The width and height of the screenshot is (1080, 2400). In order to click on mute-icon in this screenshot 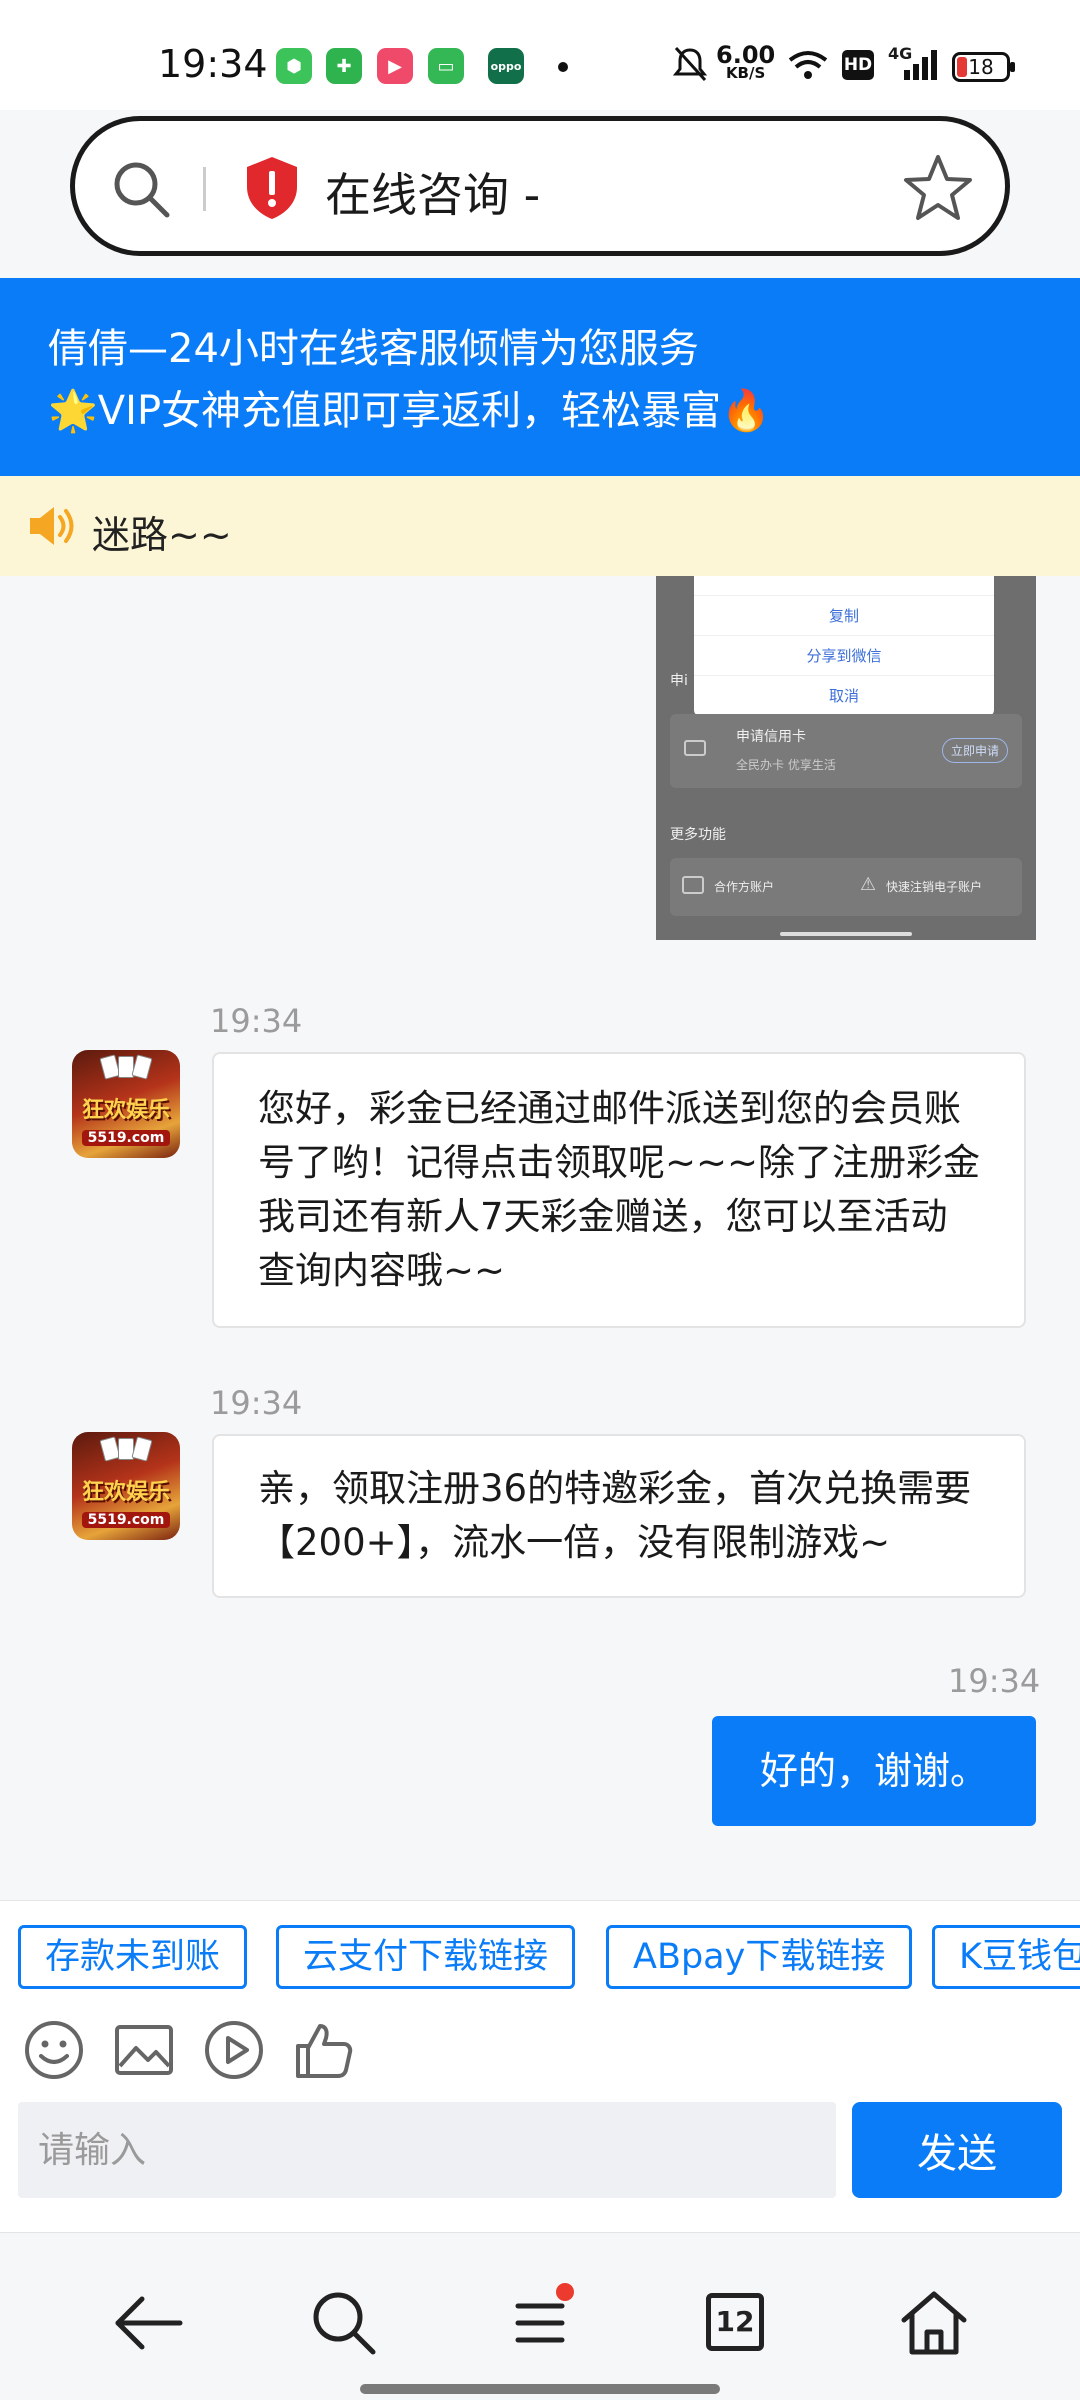, I will do `click(690, 64)`.